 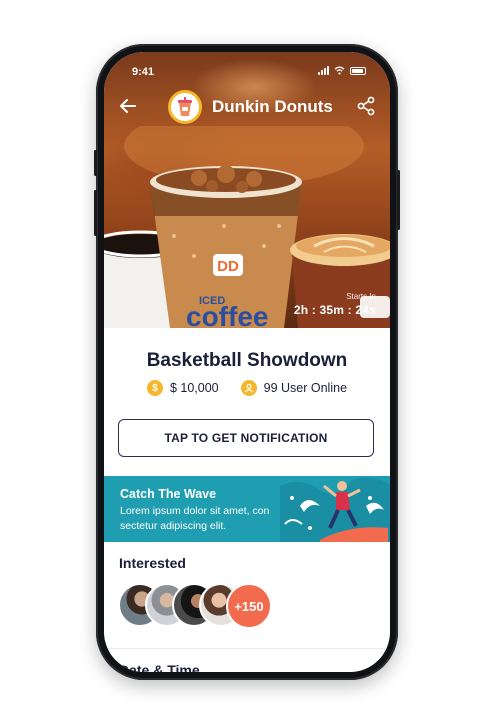 What do you see at coordinates (168, 494) in the screenshot?
I see `banner-title: Catch The Wave` at bounding box center [168, 494].